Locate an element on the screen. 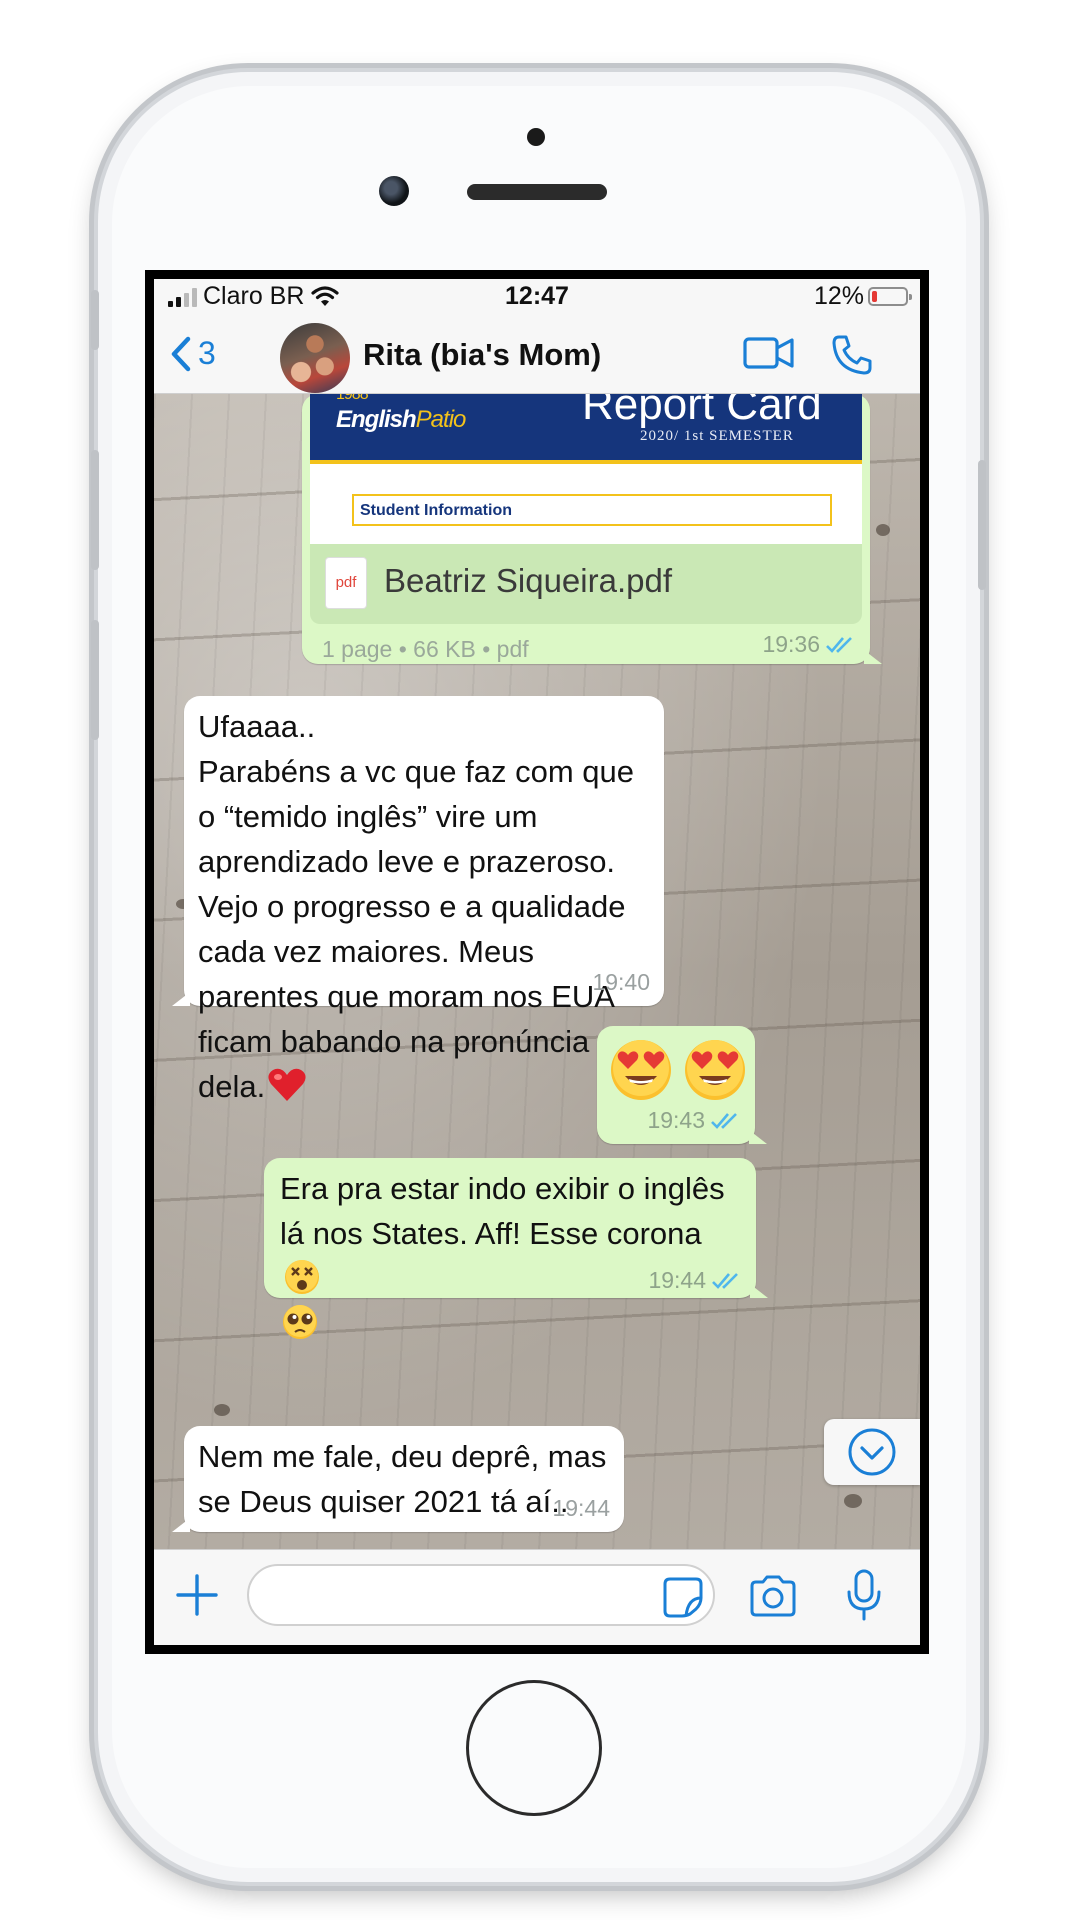 This screenshot has height=1920, width=1080. report-card-title: Report Card is located at coordinates (702, 411).